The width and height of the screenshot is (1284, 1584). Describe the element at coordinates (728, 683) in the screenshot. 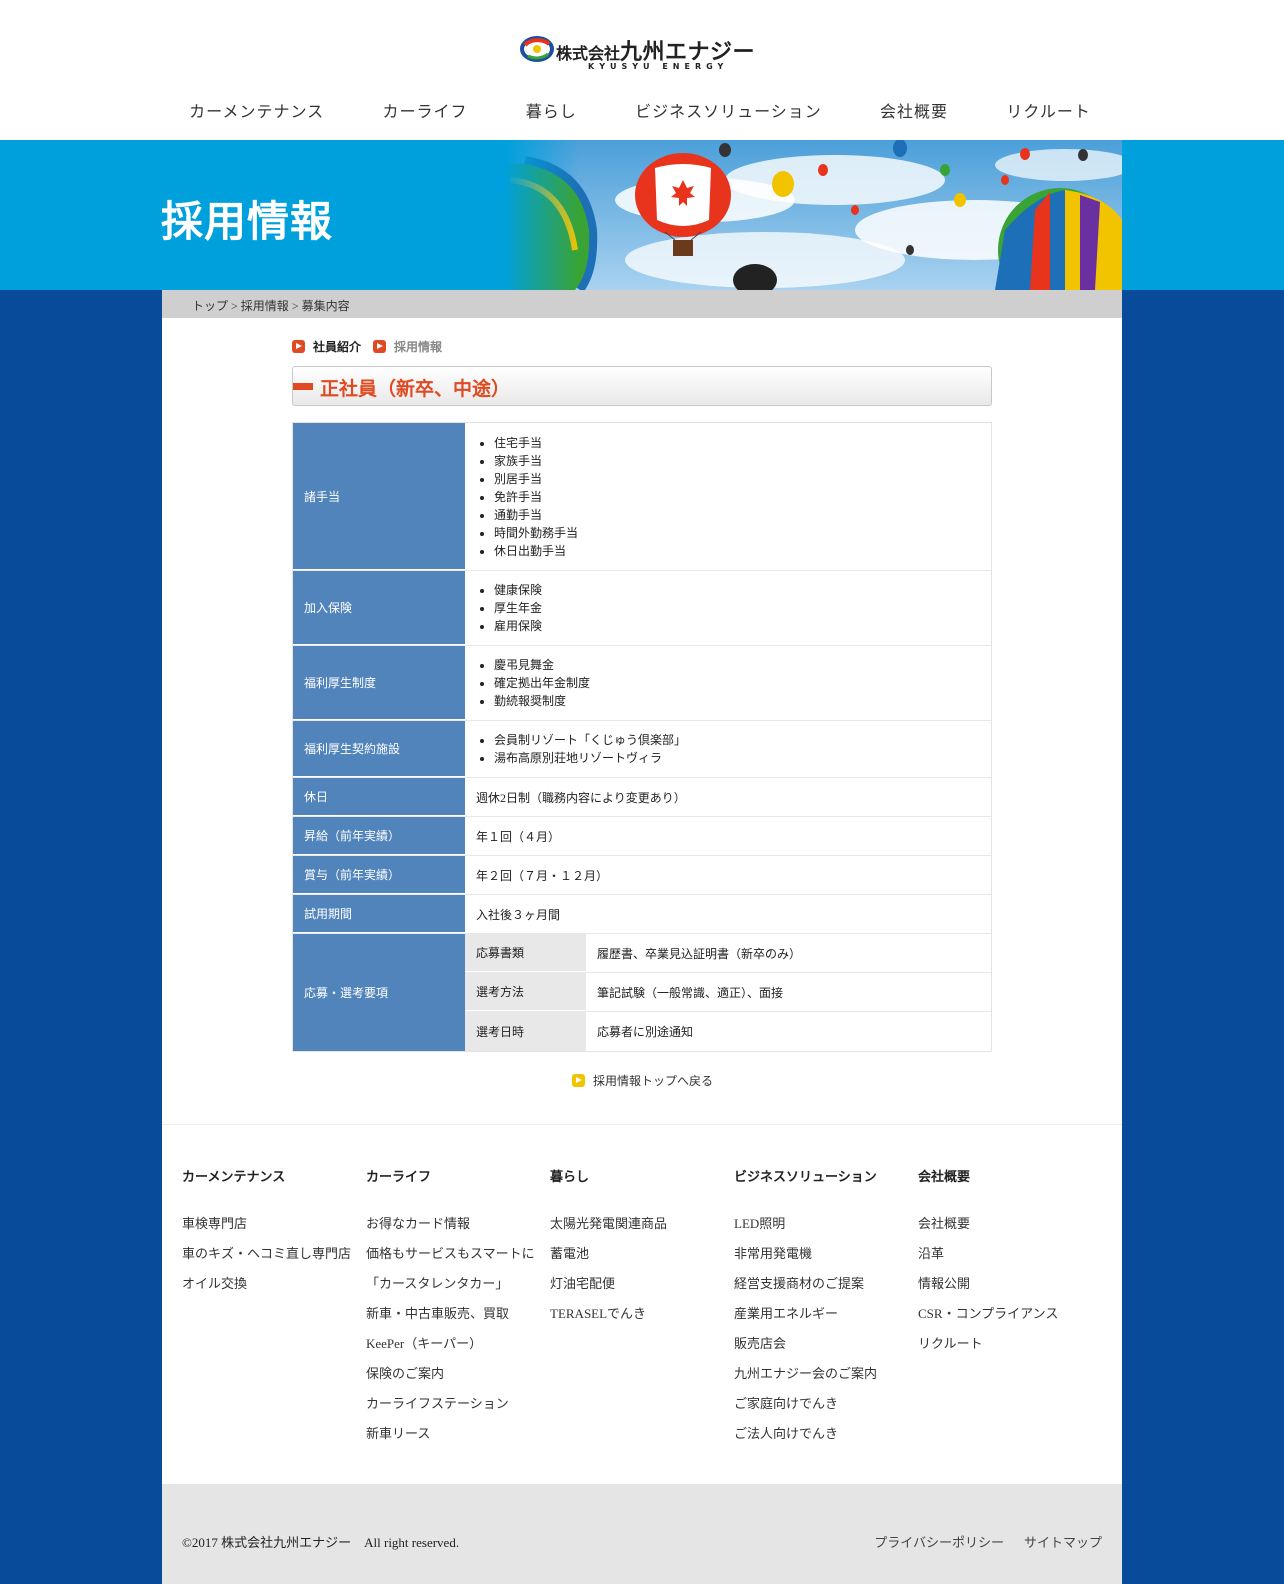

I see `row-value-welfare: 慶弔見舞金 確定拠出年金制度 勤続報奨制度` at that location.